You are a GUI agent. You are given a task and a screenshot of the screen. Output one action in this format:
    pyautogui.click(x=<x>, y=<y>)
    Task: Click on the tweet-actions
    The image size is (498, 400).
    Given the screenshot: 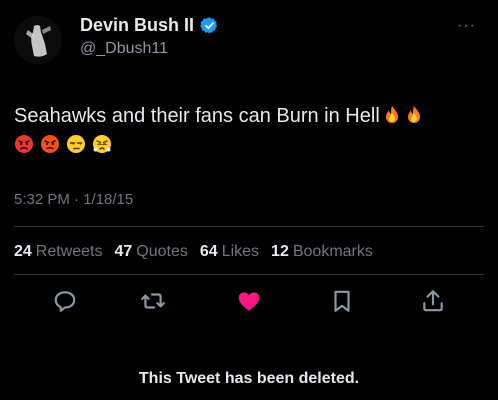 What is the action you would take?
    pyautogui.click(x=249, y=303)
    